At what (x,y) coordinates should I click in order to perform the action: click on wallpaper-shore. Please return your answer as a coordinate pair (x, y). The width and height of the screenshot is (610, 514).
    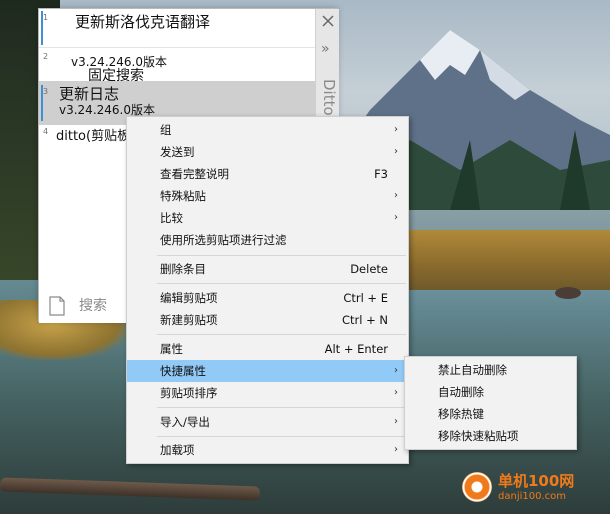
    Looking at the image, I should click on (507, 260).